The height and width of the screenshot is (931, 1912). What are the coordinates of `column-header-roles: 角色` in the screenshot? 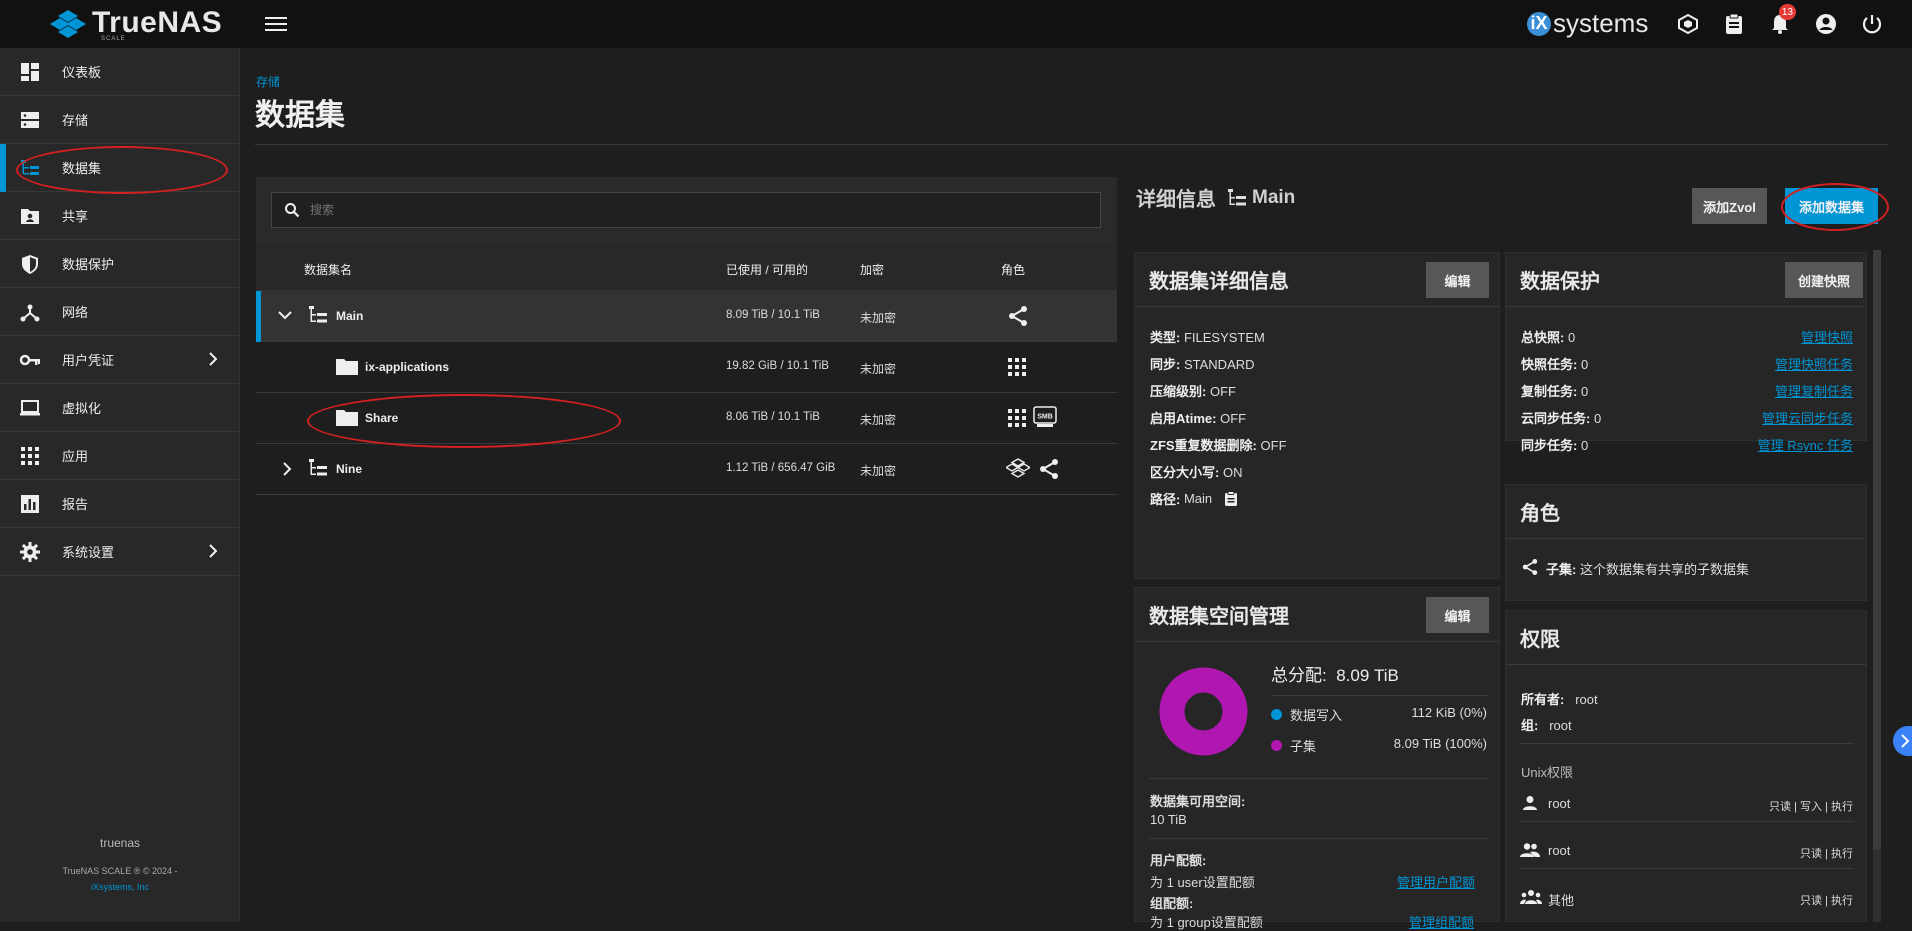 It's located at (1013, 269).